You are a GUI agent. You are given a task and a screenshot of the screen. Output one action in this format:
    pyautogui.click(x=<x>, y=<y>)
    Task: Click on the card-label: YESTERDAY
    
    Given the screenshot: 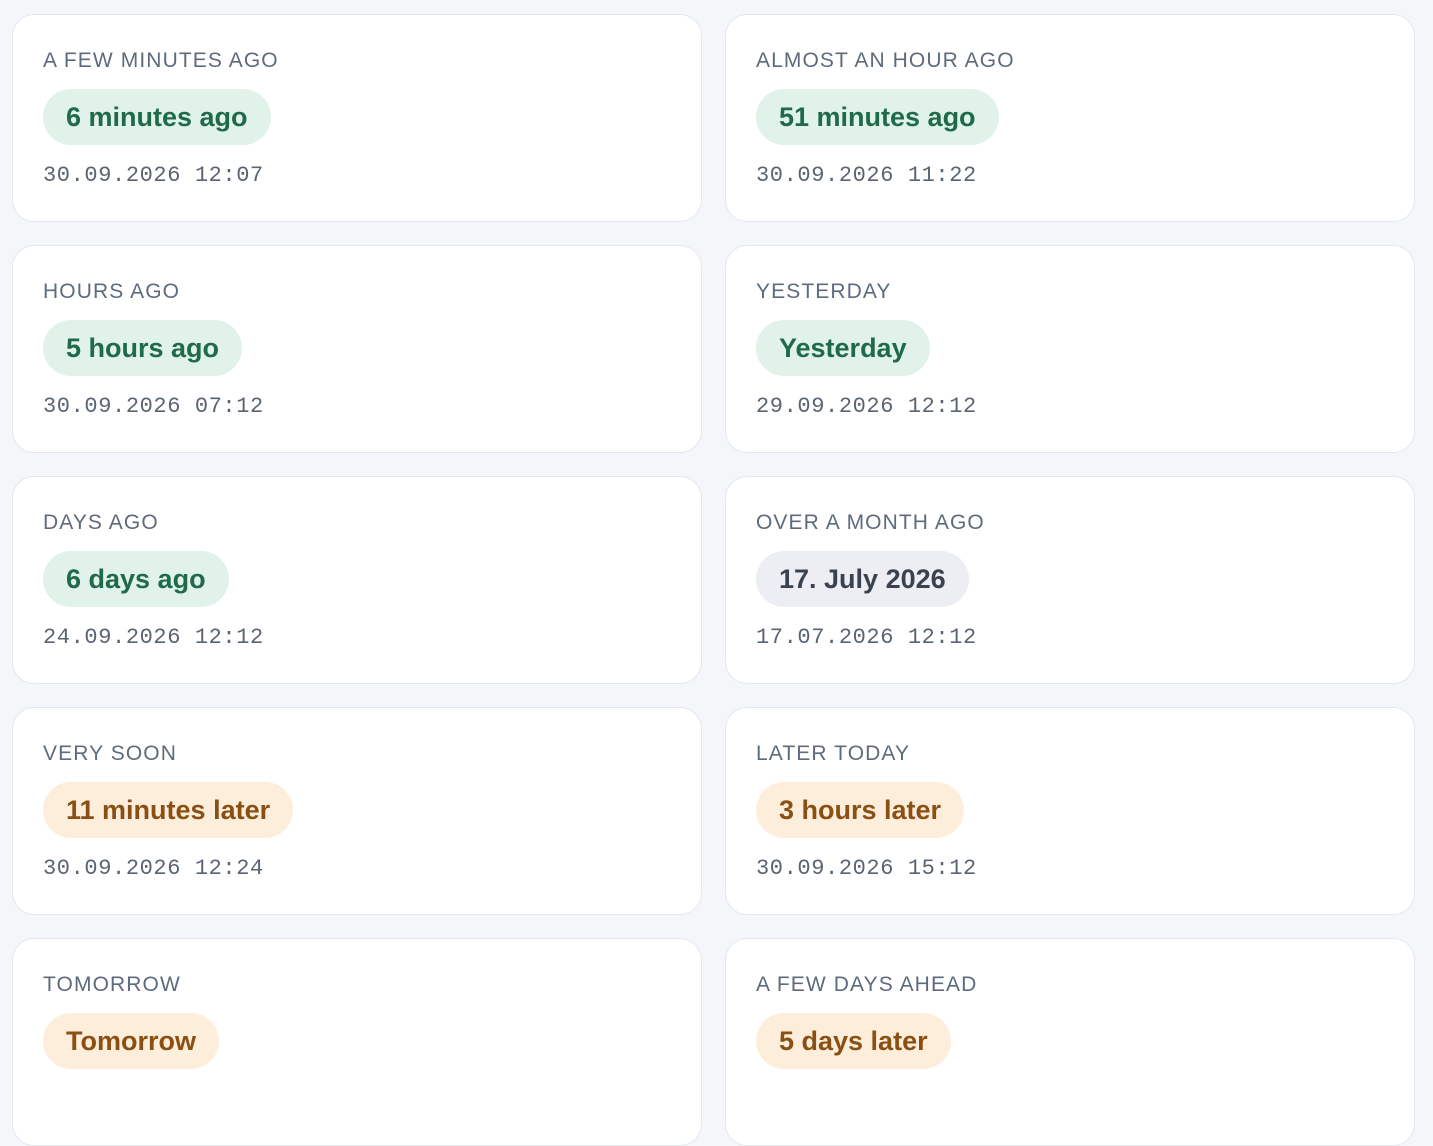 What is the action you would take?
    pyautogui.click(x=824, y=291)
    